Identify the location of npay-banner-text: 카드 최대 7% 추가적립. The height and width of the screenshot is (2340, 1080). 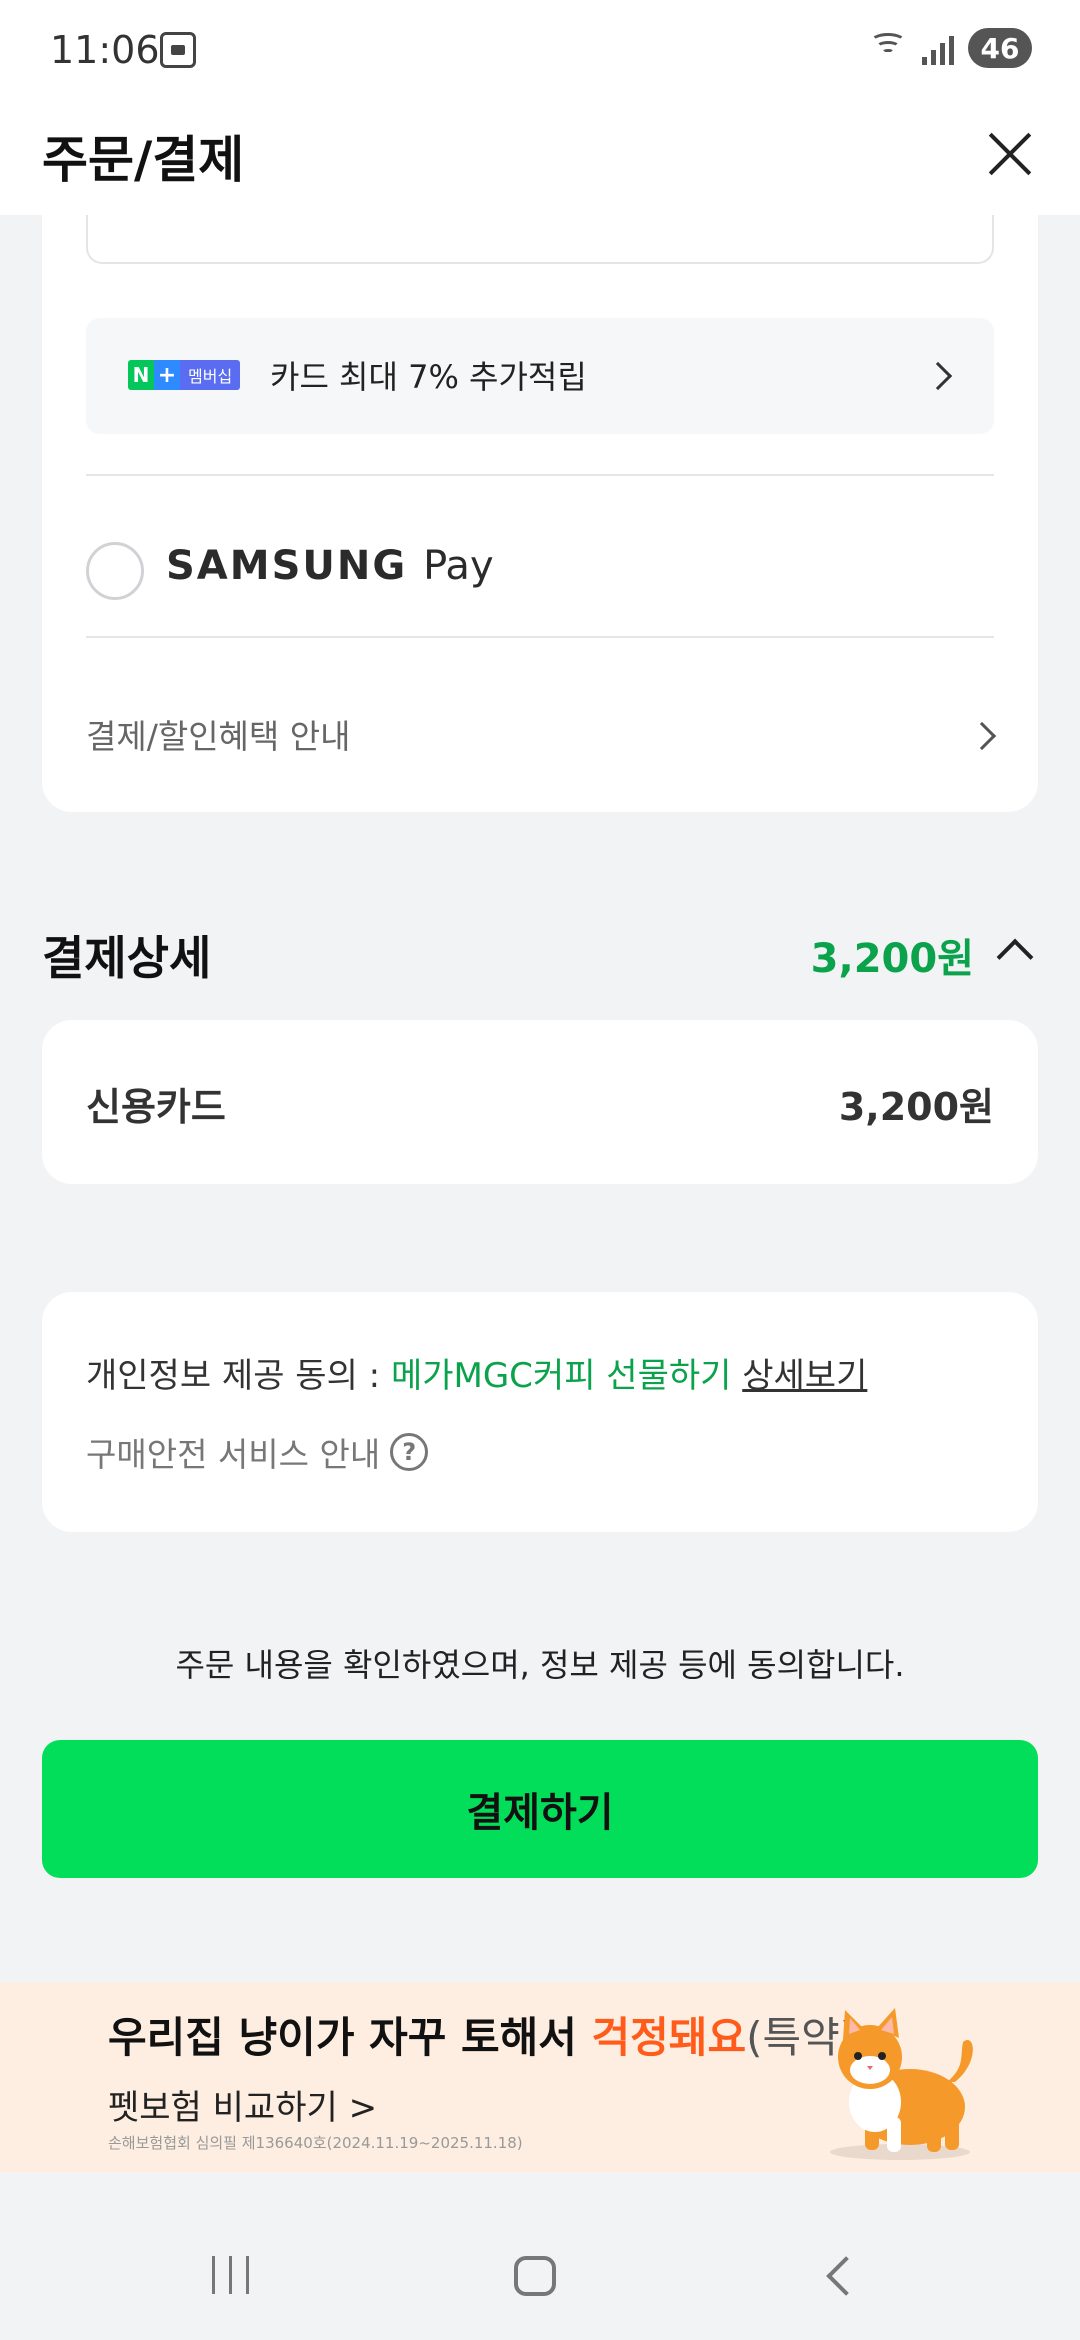
(428, 377).